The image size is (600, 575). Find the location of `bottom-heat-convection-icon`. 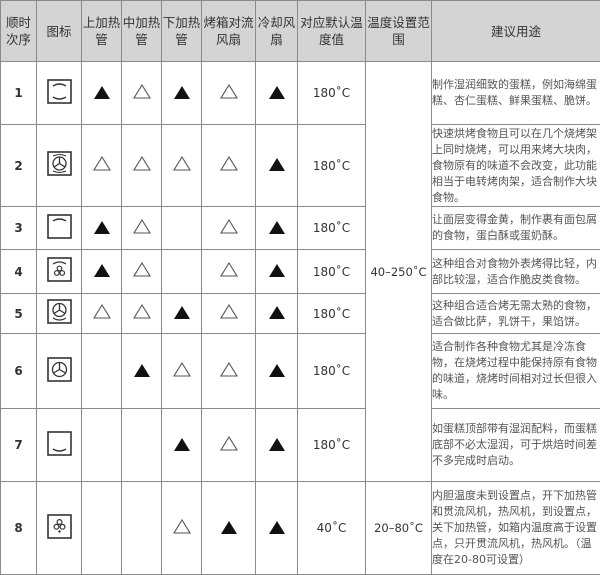

bottom-heat-convection-icon is located at coordinates (59, 311).